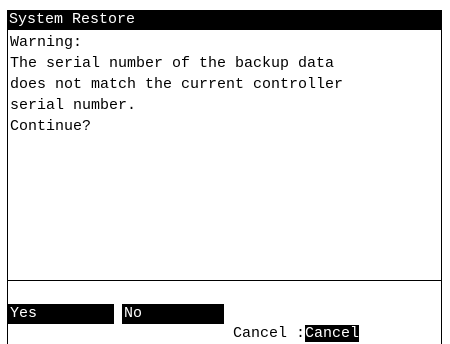 This screenshot has height=344, width=450. I want to click on message-line: The serial number of the backup data, so click(172, 63).